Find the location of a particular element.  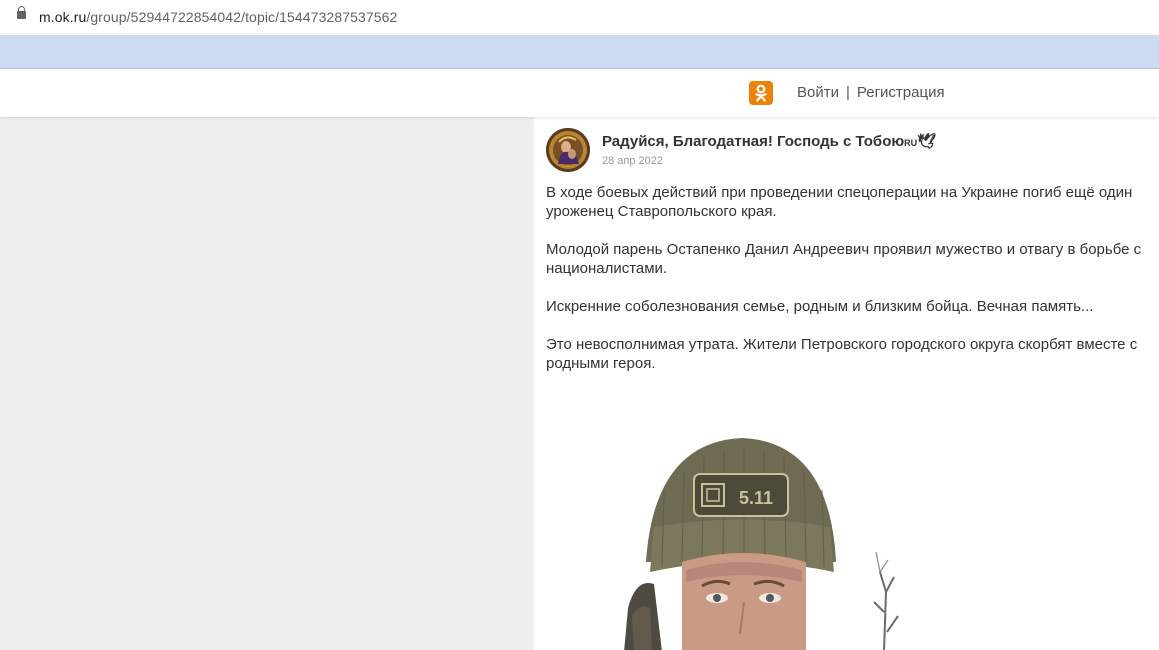

group-avatar is located at coordinates (568, 150).